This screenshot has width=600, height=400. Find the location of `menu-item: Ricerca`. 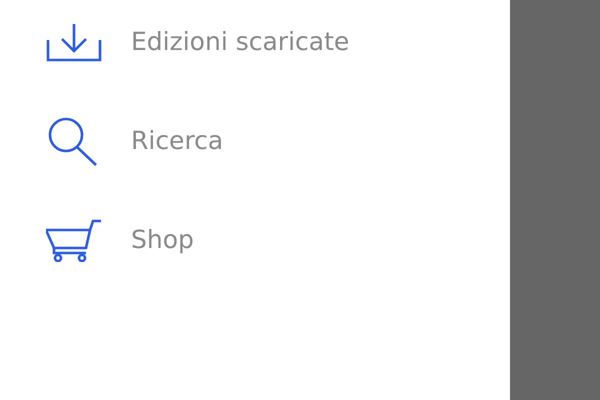

menu-item: Ricerca is located at coordinates (177, 140).